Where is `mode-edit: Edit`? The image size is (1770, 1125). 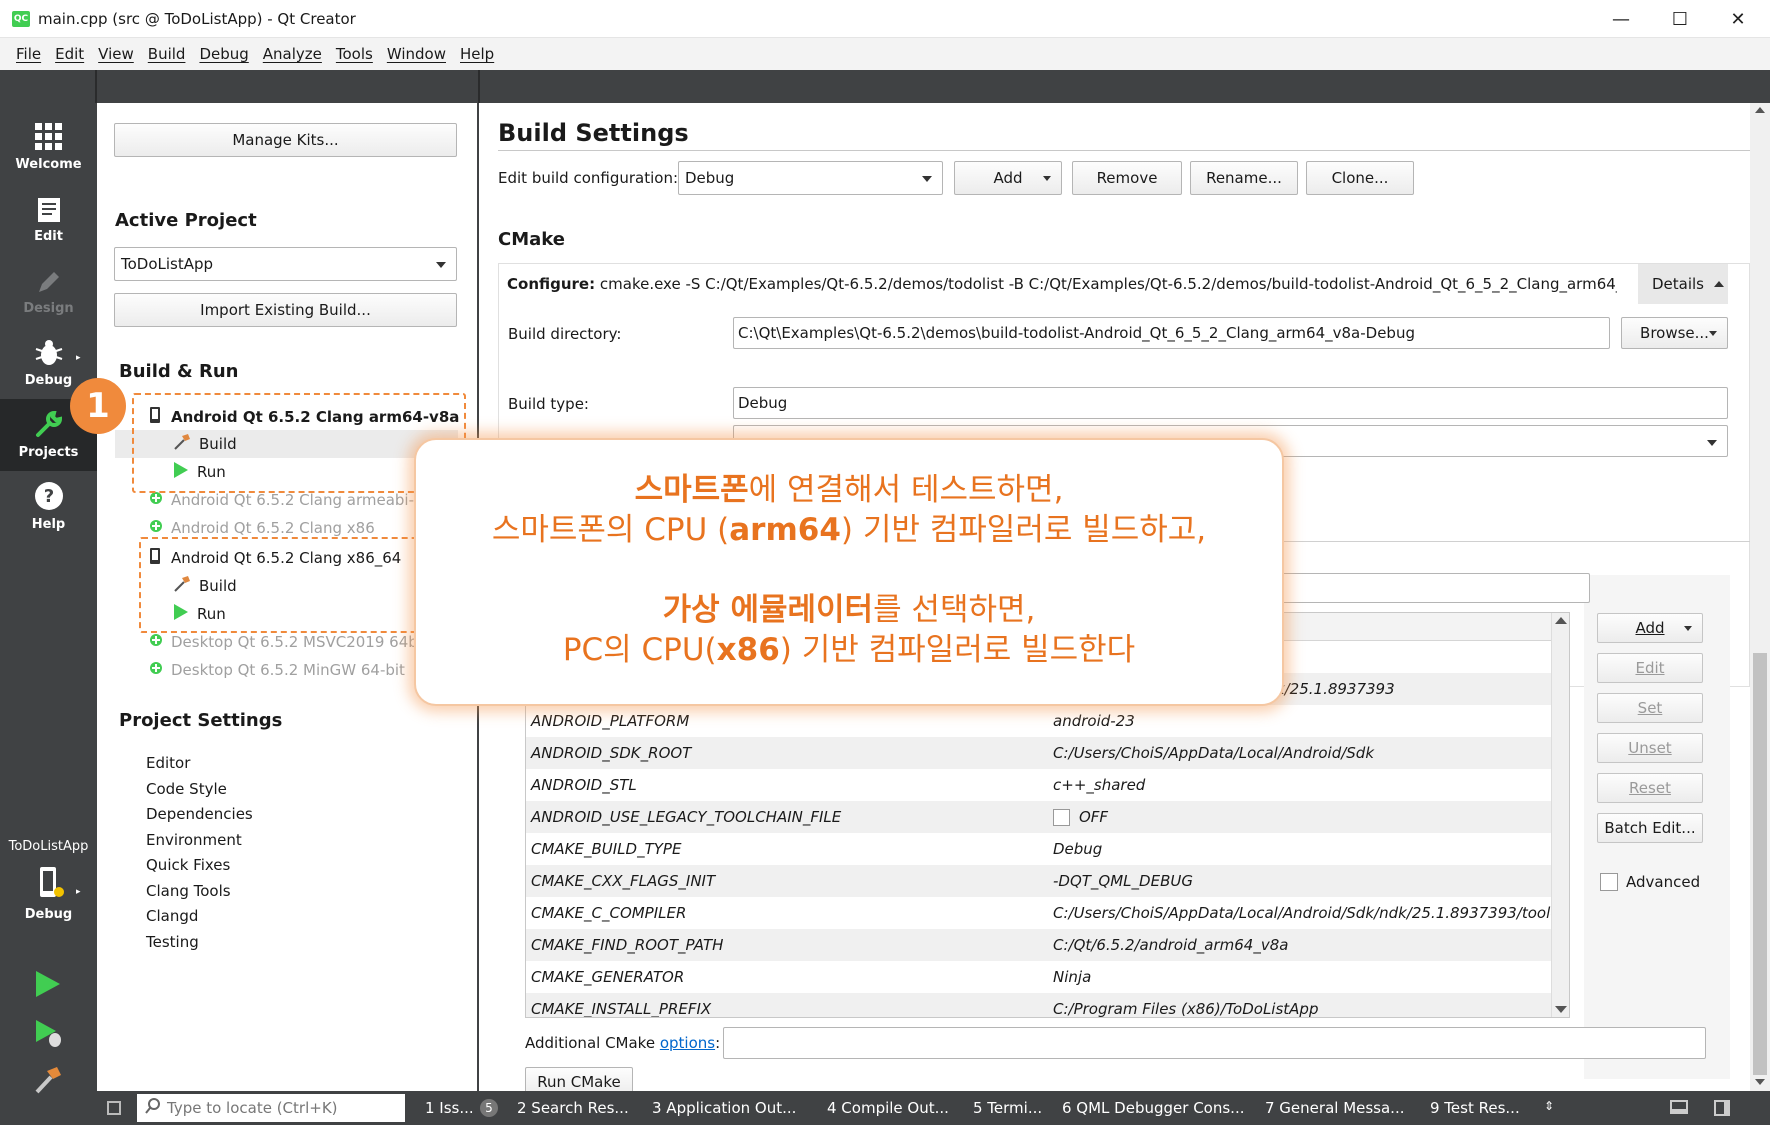 mode-edit: Edit is located at coordinates (48, 219).